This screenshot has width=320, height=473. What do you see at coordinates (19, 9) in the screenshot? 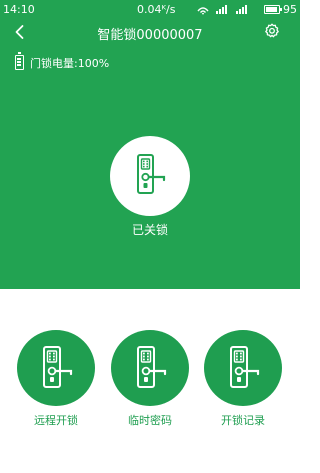
I see `status-time: 14:10` at bounding box center [19, 9].